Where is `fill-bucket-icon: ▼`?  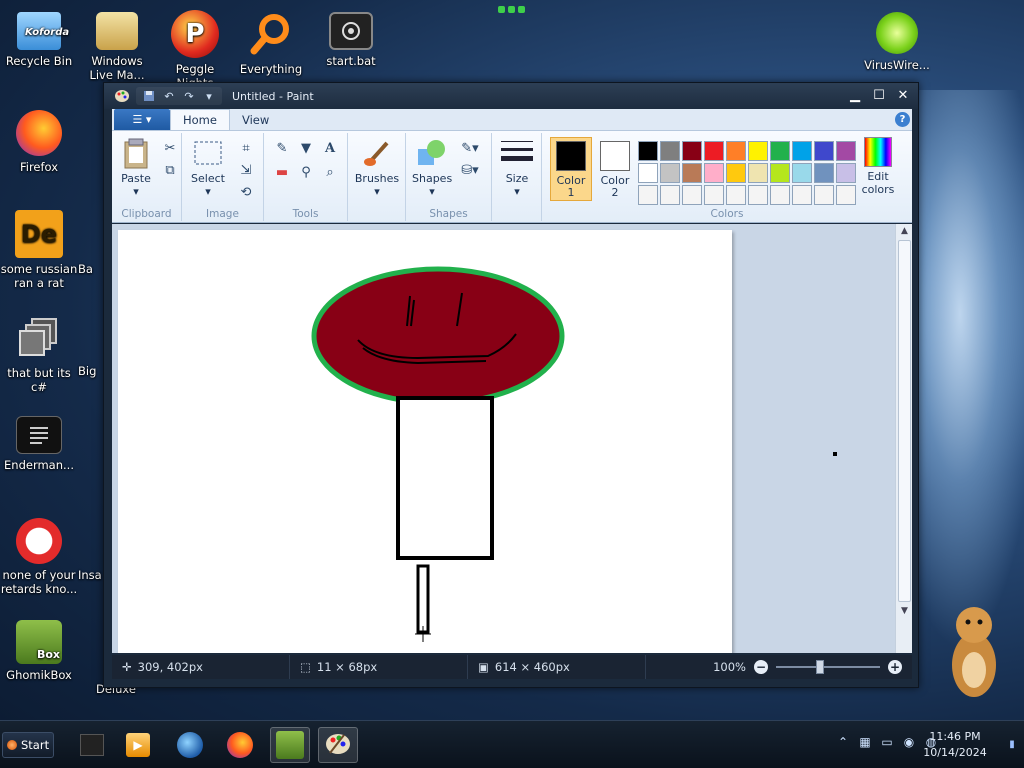 fill-bucket-icon: ▼ is located at coordinates (306, 148).